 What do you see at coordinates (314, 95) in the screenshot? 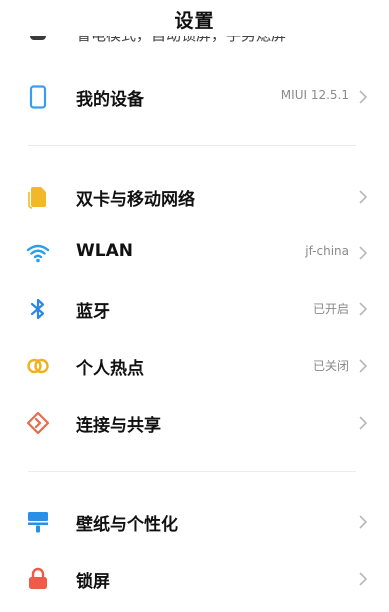
I see `row-value: MIUI 12.5.1` at bounding box center [314, 95].